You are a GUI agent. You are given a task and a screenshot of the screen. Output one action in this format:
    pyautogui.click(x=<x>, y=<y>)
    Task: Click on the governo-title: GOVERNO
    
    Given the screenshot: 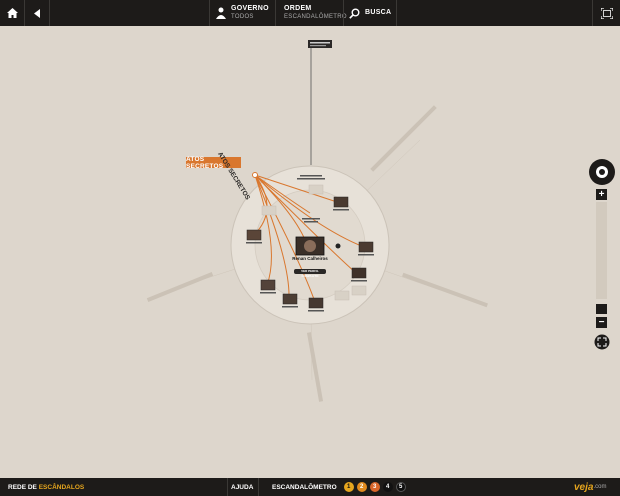 What is the action you would take?
    pyautogui.click(x=250, y=8)
    